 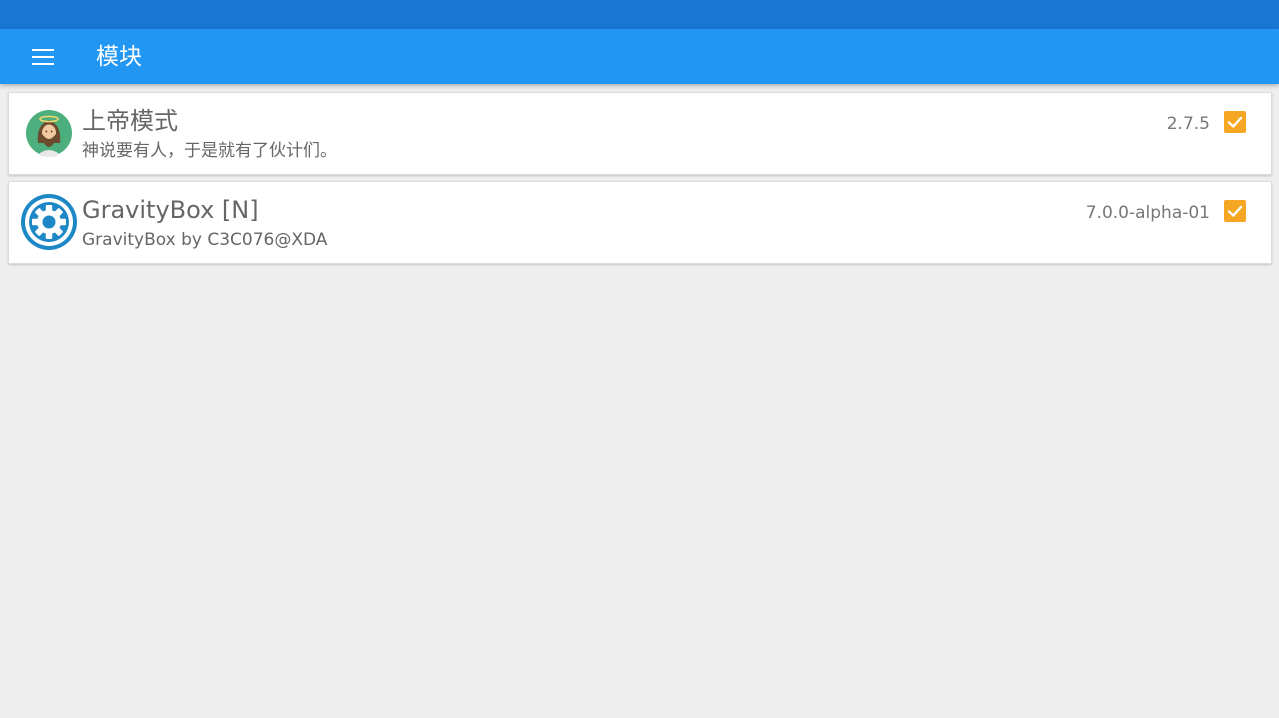 I want to click on hamburger-menu-icon, so click(x=43, y=57).